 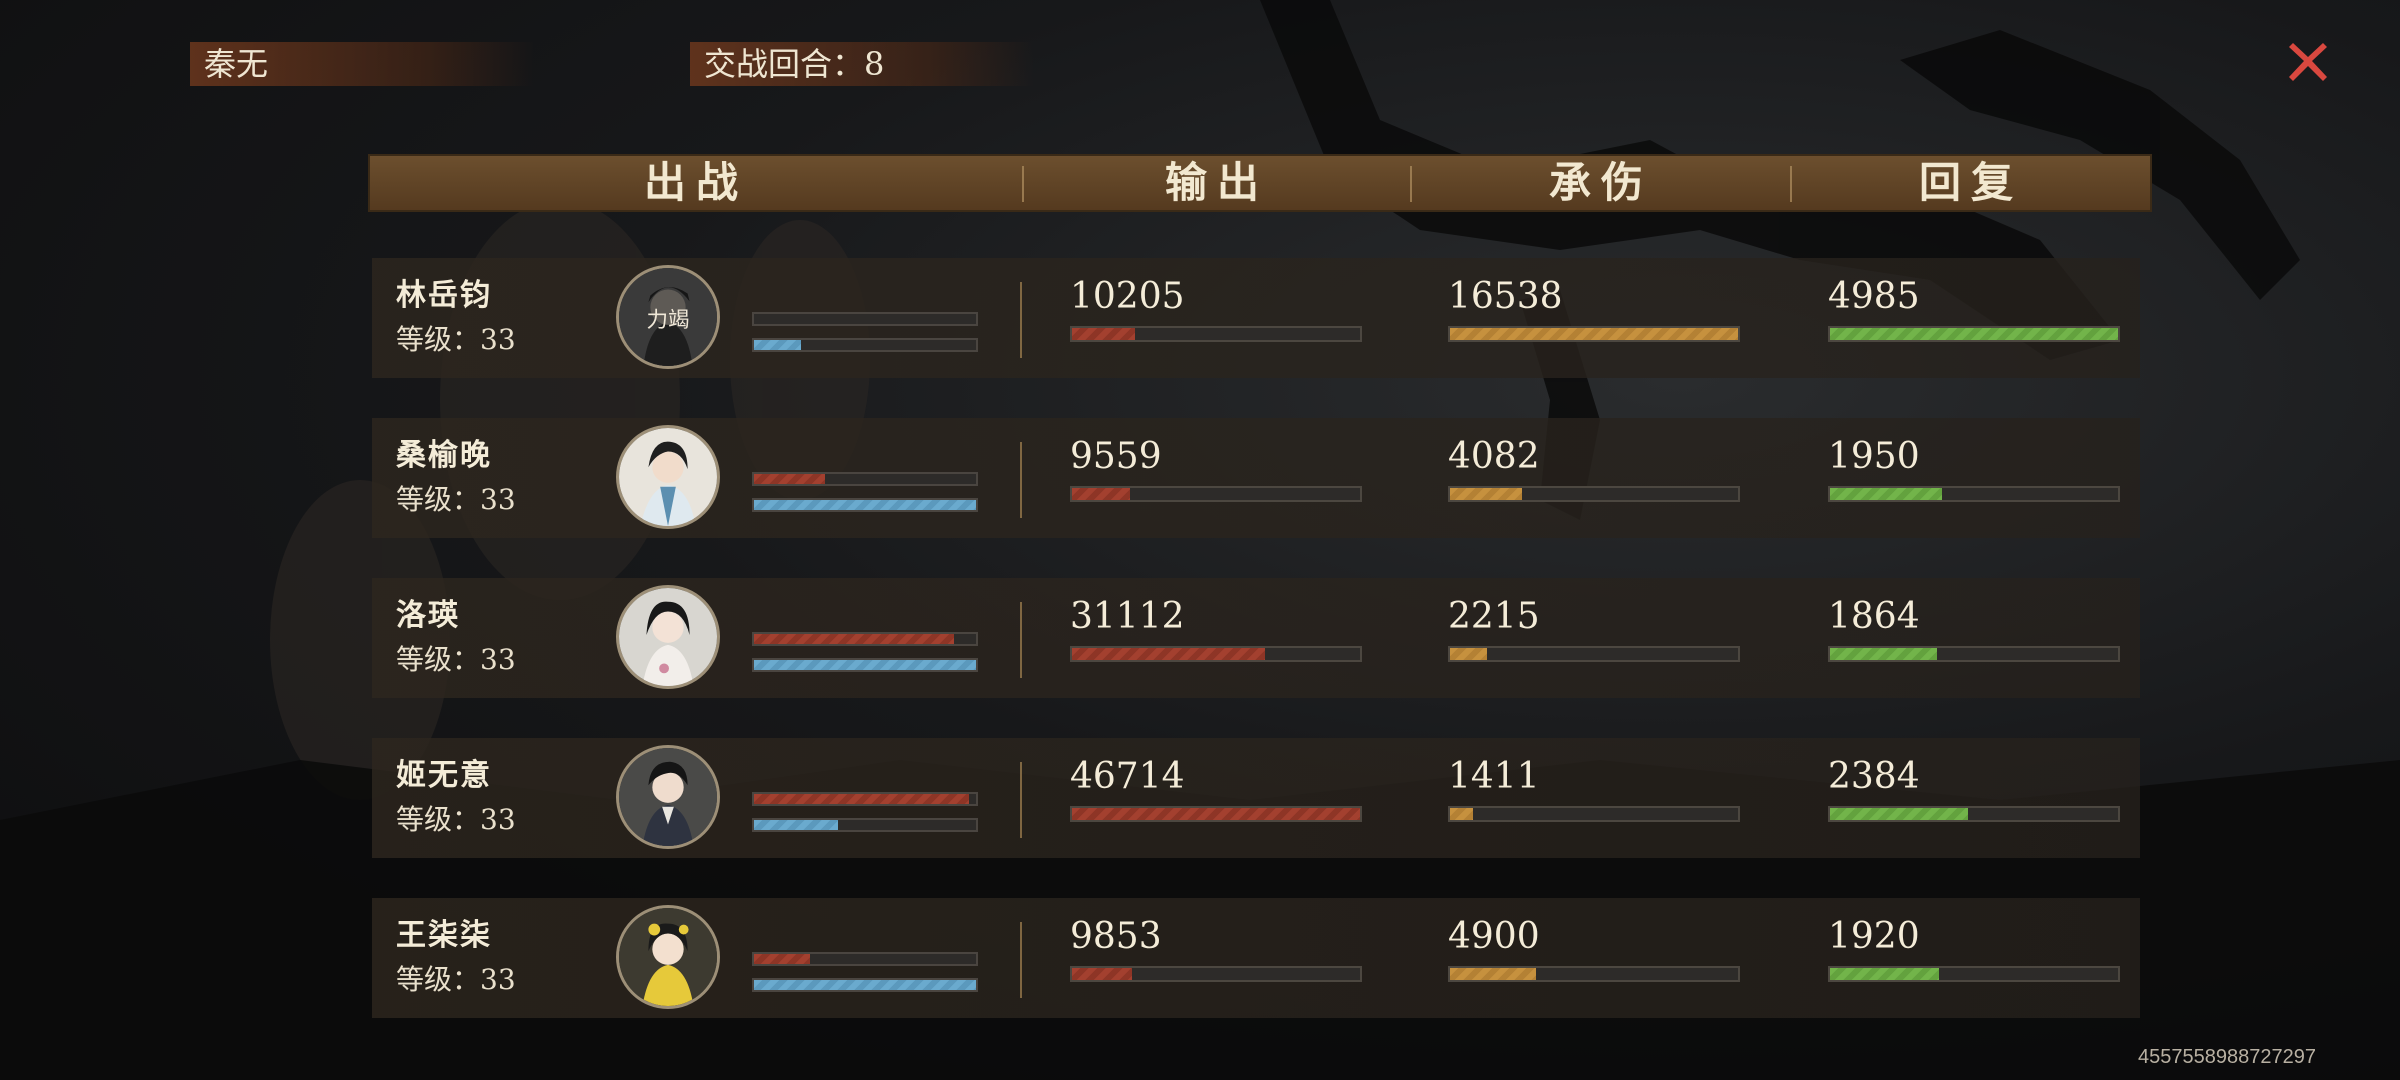 What do you see at coordinates (444, 775) in the screenshot?
I see `character-name: 姬无意` at bounding box center [444, 775].